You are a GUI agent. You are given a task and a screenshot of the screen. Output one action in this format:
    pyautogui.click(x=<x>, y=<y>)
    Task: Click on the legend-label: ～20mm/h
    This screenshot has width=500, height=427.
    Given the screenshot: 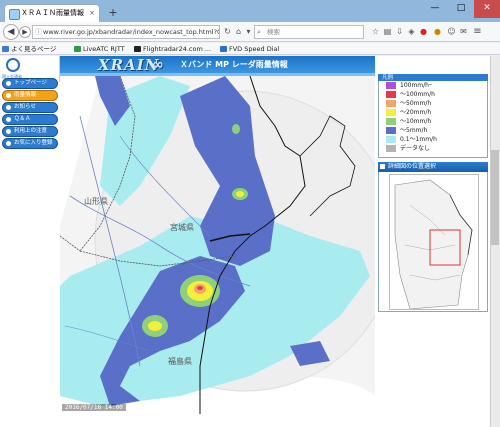 What is the action you would take?
    pyautogui.click(x=416, y=112)
    